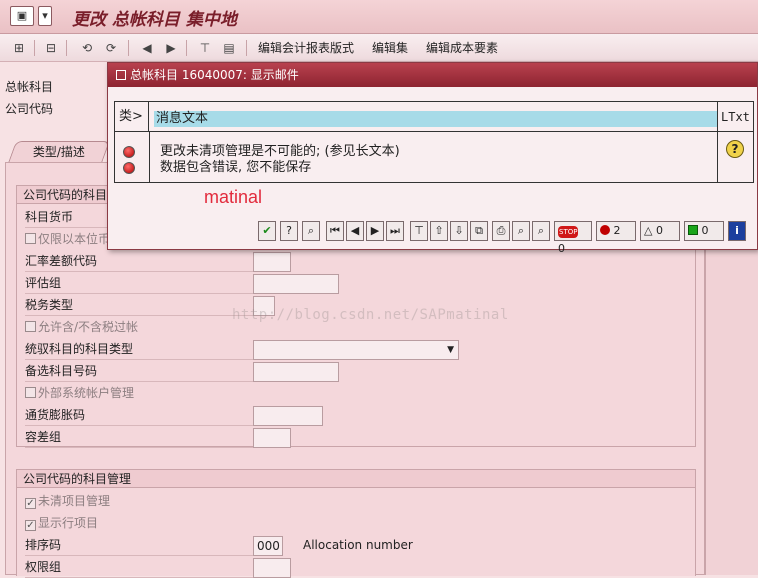 This screenshot has width=758, height=578. I want to click on message-text: 数据包含错误, 您不能保存, so click(236, 167).